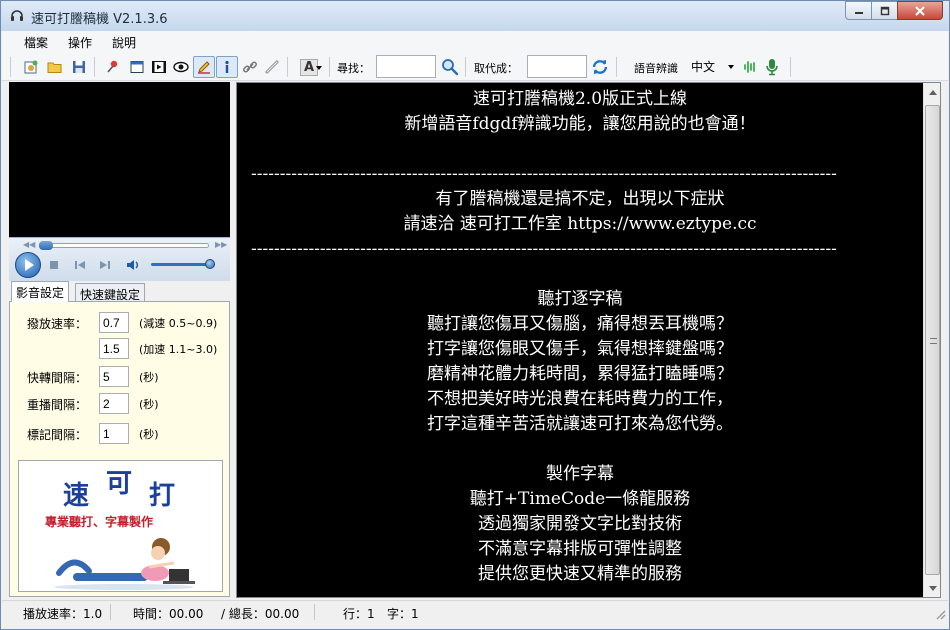  Describe the element at coordinates (260, 614) in the screenshot. I see `status-total: / 總長：00.00` at that location.